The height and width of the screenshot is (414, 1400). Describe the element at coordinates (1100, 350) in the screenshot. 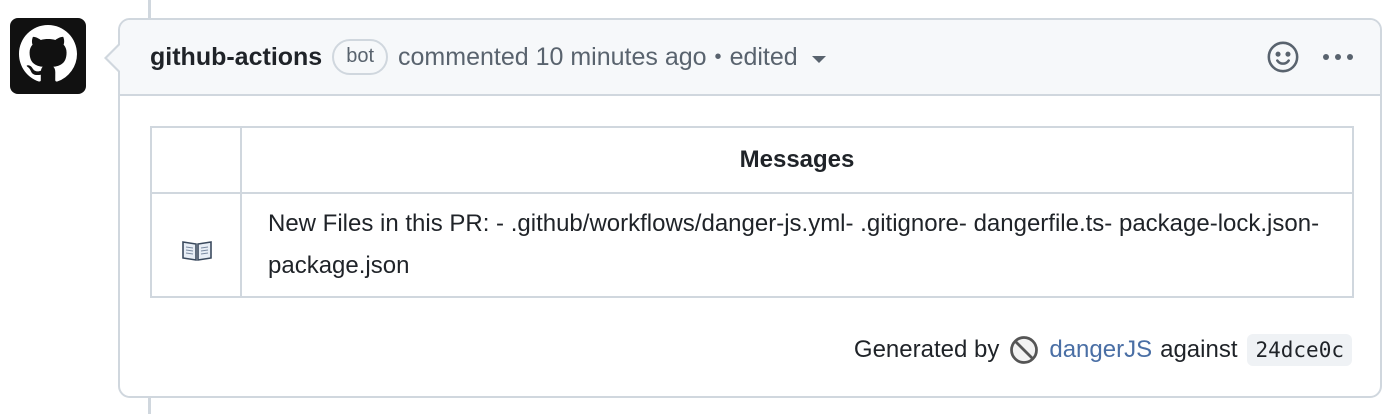

I see `dangerjs-link: dangerJS` at that location.